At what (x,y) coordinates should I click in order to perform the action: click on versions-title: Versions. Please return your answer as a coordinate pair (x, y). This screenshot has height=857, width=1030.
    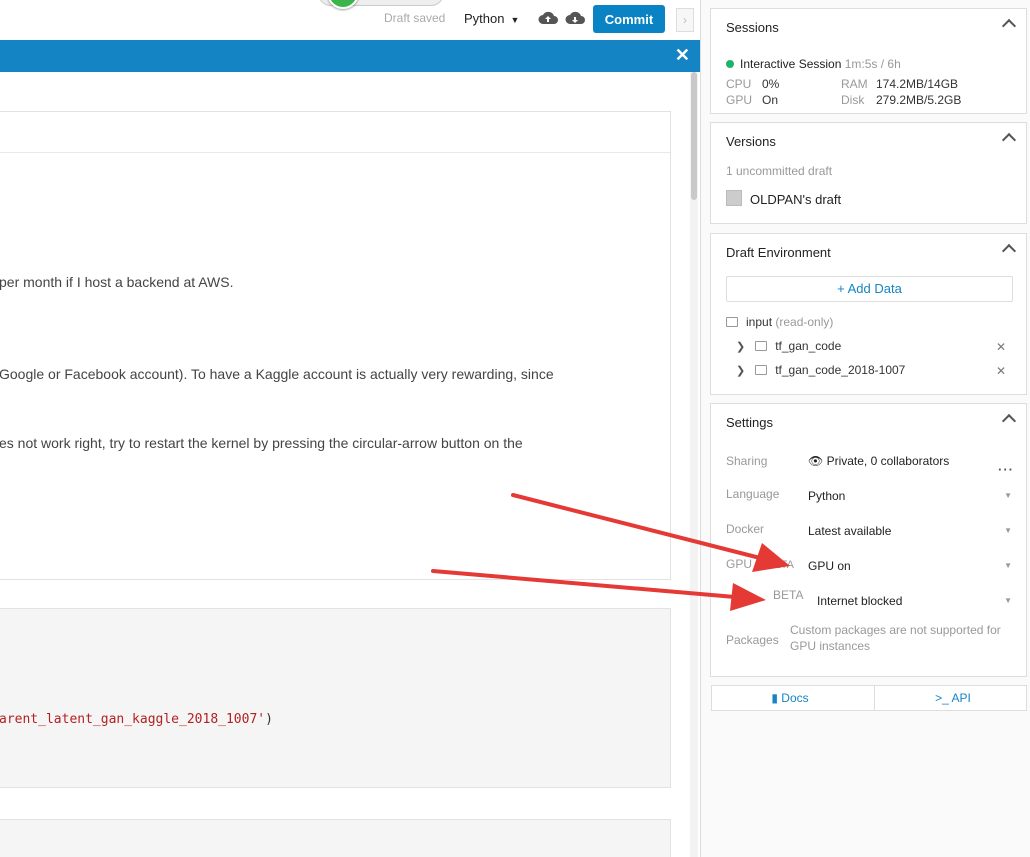
    Looking at the image, I should click on (751, 141).